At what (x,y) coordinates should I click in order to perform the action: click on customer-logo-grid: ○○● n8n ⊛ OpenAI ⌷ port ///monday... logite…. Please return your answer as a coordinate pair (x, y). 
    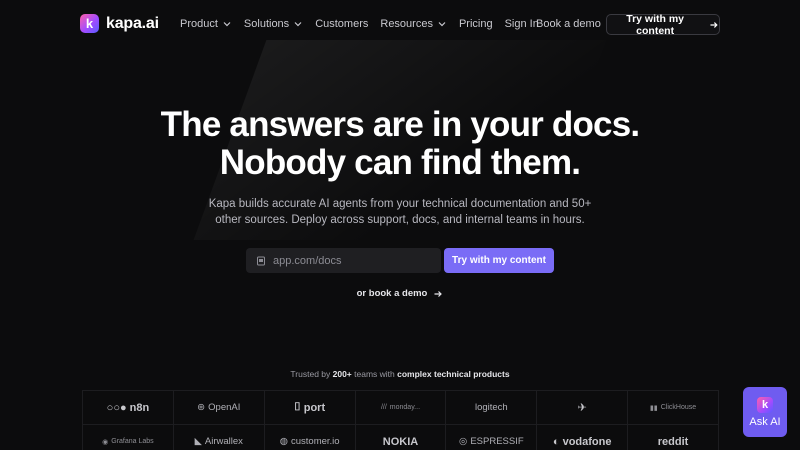
    Looking at the image, I should click on (400, 420).